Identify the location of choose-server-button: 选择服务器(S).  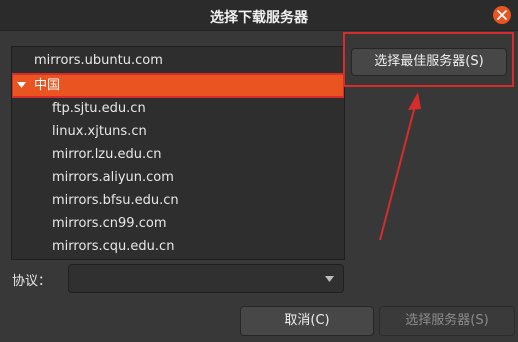
(447, 321).